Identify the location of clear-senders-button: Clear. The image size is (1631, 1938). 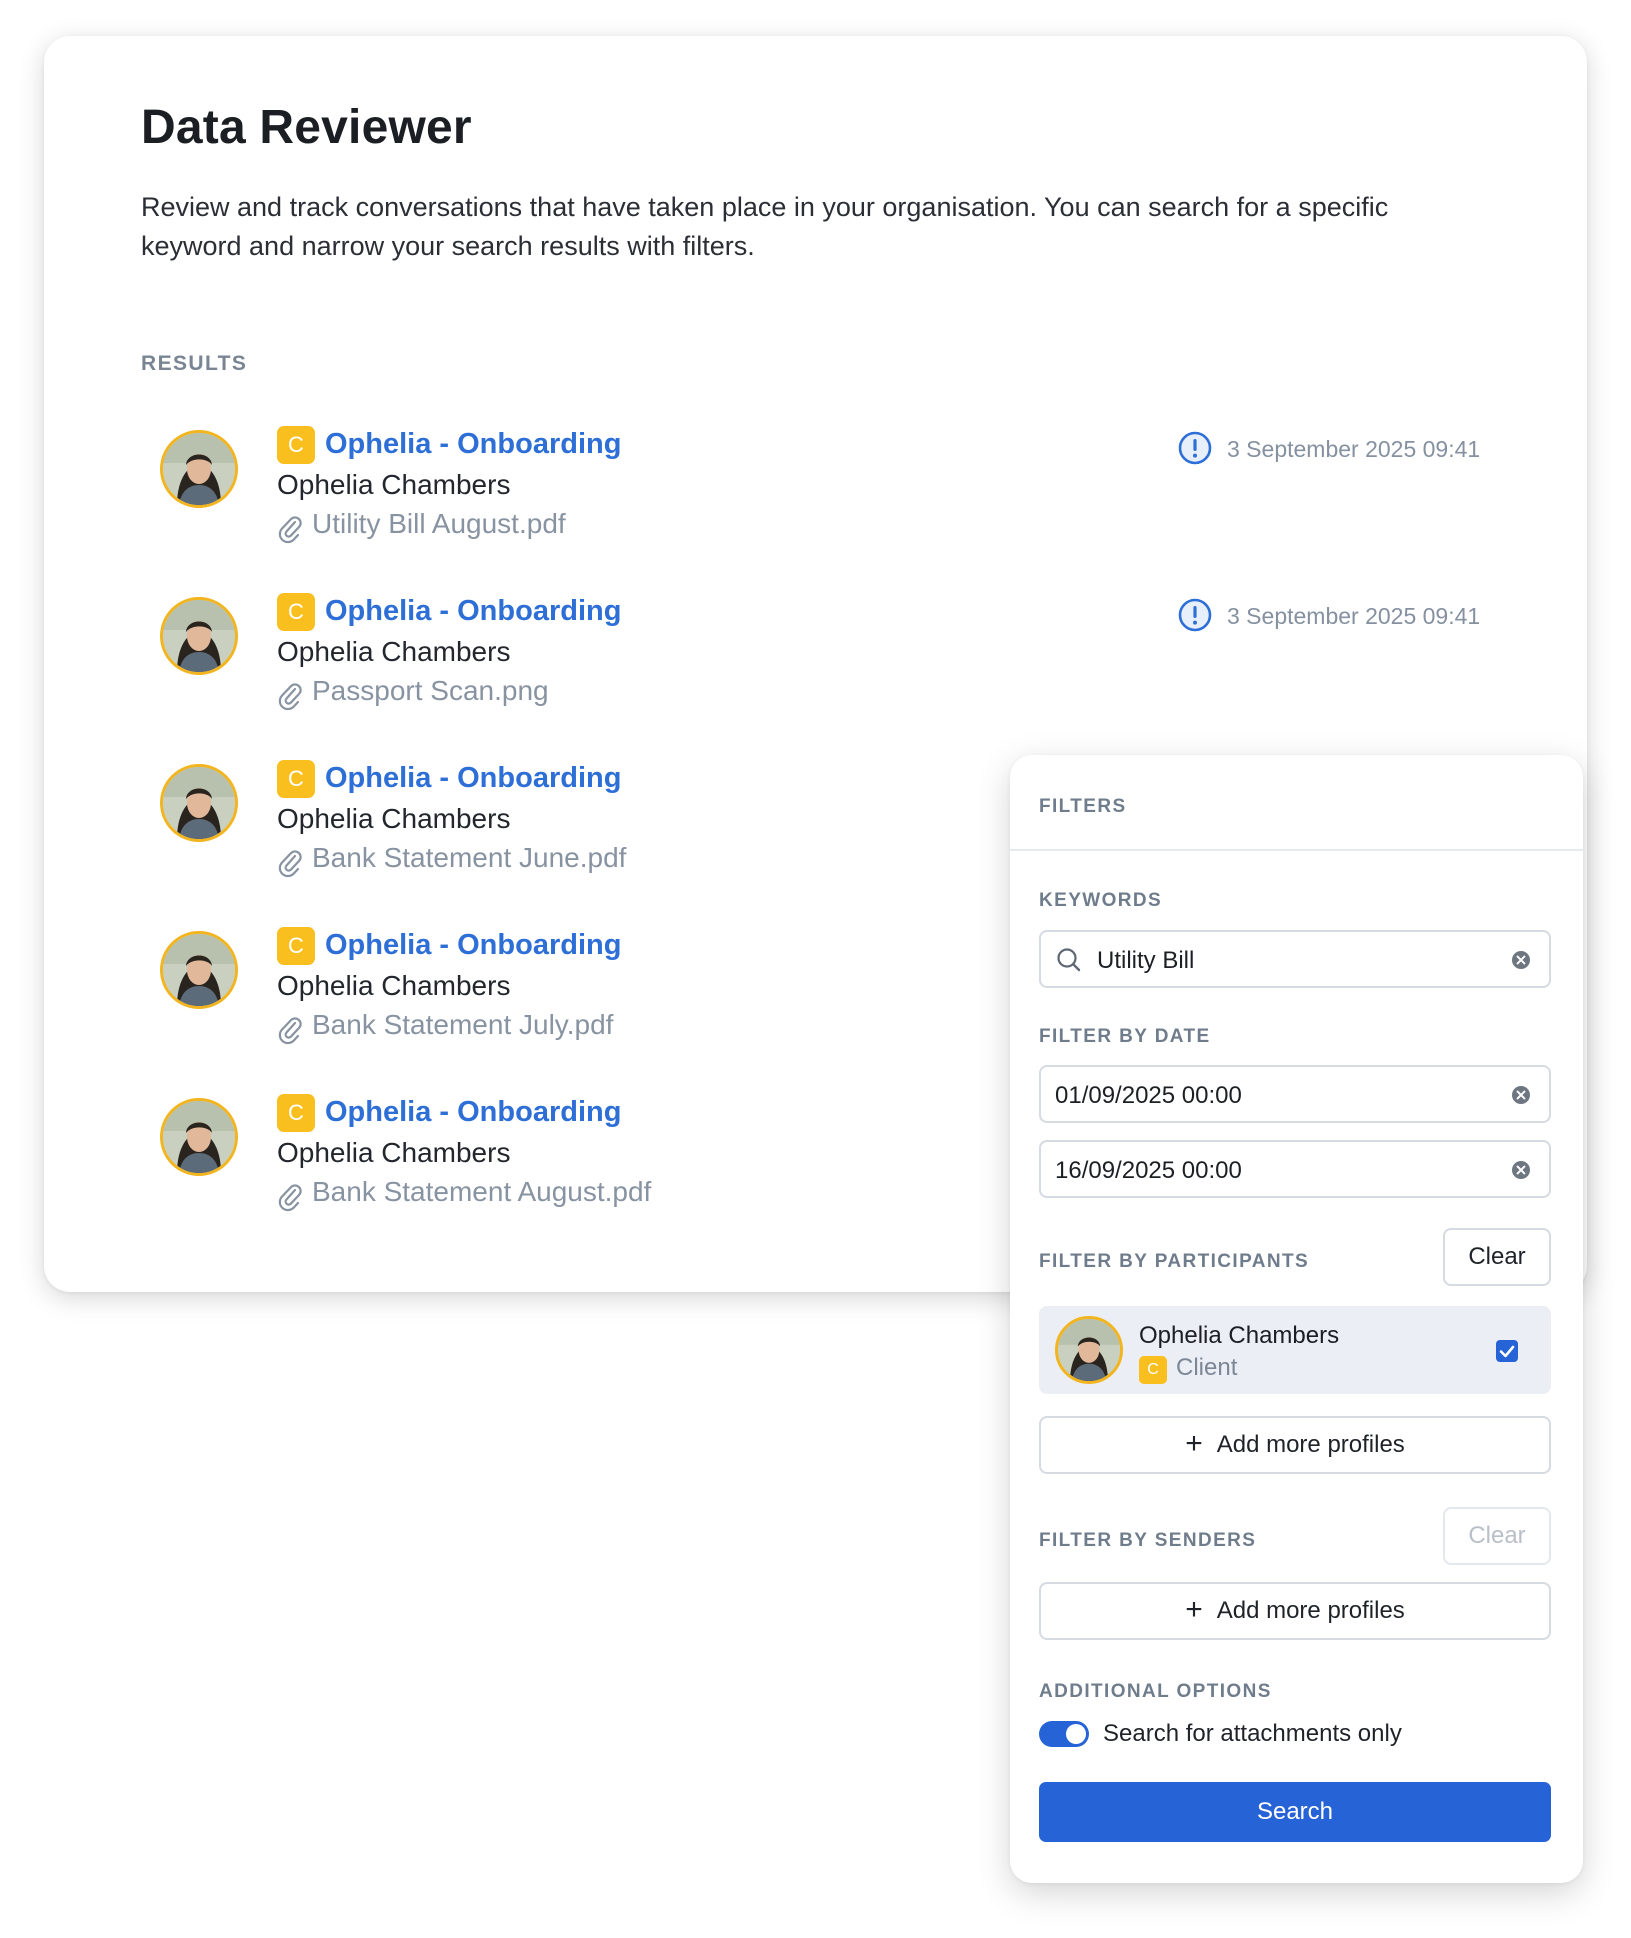
(1497, 1536).